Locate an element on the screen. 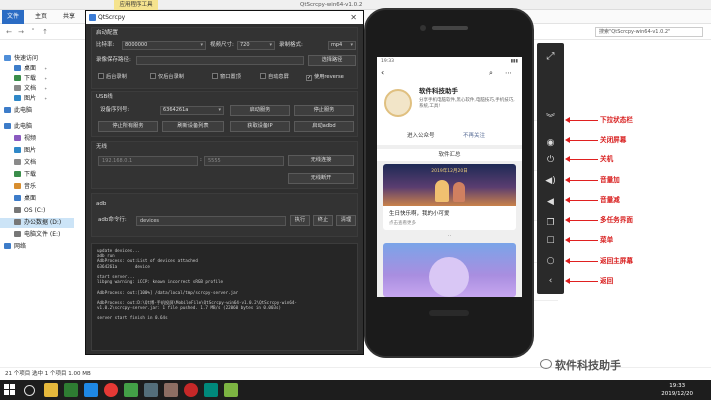 Image resolution: width=711 pixels, height=400 pixels. serial-label: 设备序列号: is located at coordinates (115, 110).